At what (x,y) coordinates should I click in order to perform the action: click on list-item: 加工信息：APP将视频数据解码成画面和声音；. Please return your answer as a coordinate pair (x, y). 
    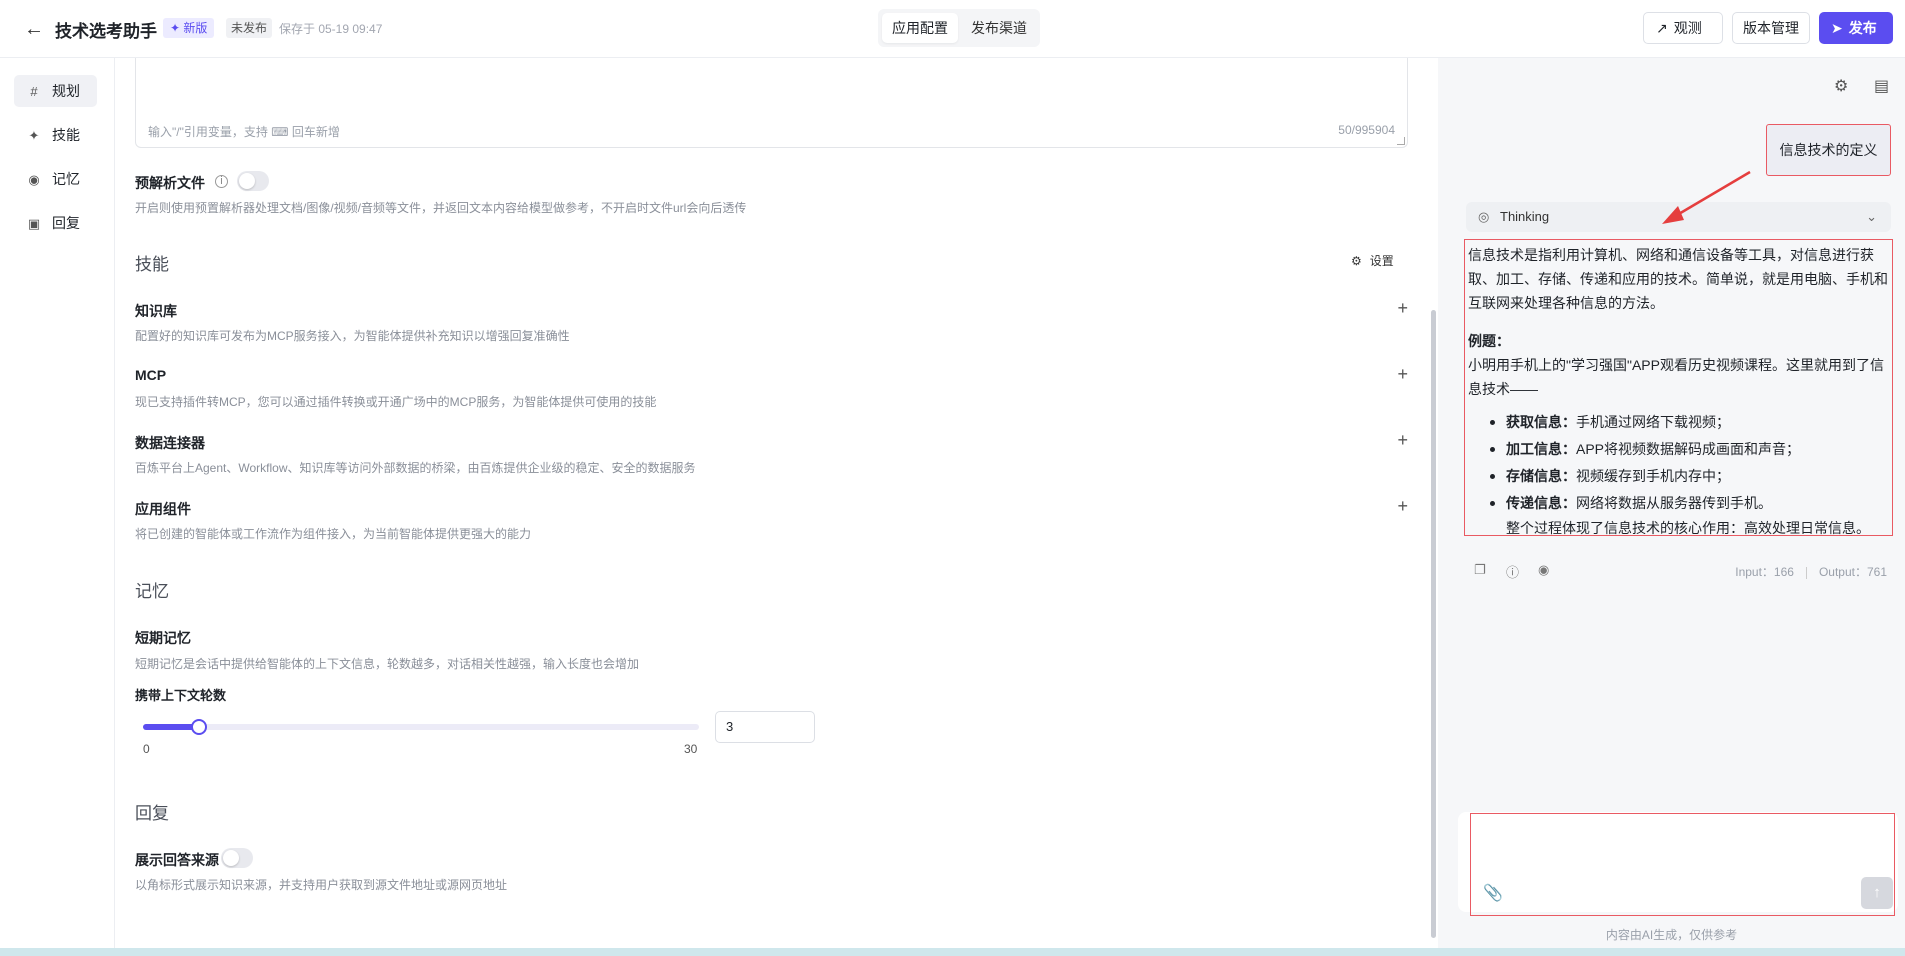
    Looking at the image, I should click on (1690, 449).